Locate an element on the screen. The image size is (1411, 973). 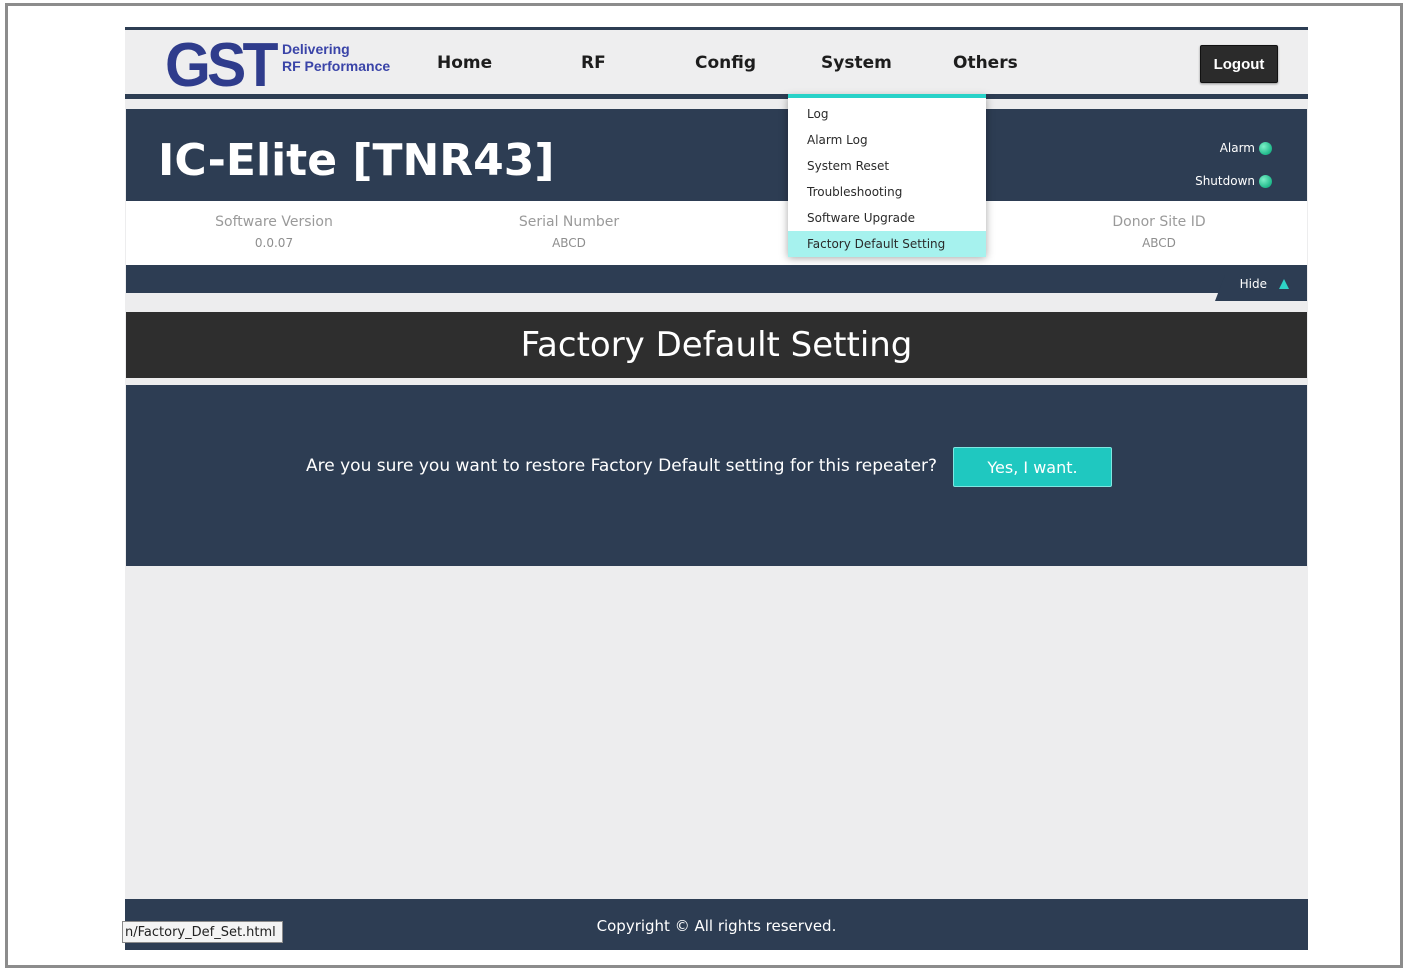
shutdown-led-icon is located at coordinates (1265, 181).